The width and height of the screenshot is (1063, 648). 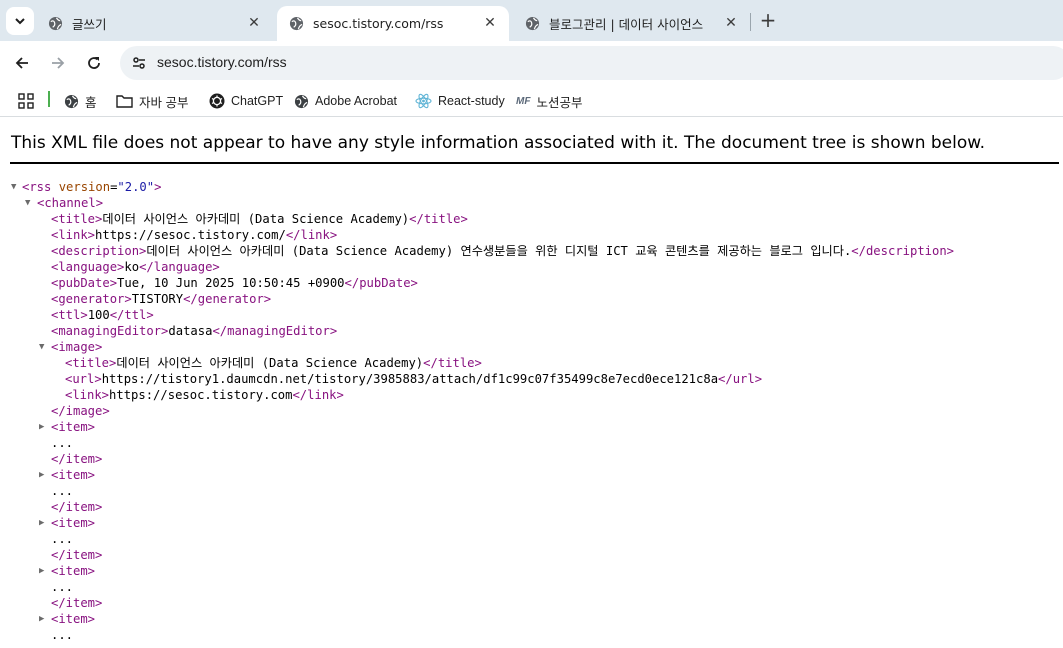 What do you see at coordinates (190, 235) in the screenshot?
I see `text: https://sesoc.tistory.com/` at bounding box center [190, 235].